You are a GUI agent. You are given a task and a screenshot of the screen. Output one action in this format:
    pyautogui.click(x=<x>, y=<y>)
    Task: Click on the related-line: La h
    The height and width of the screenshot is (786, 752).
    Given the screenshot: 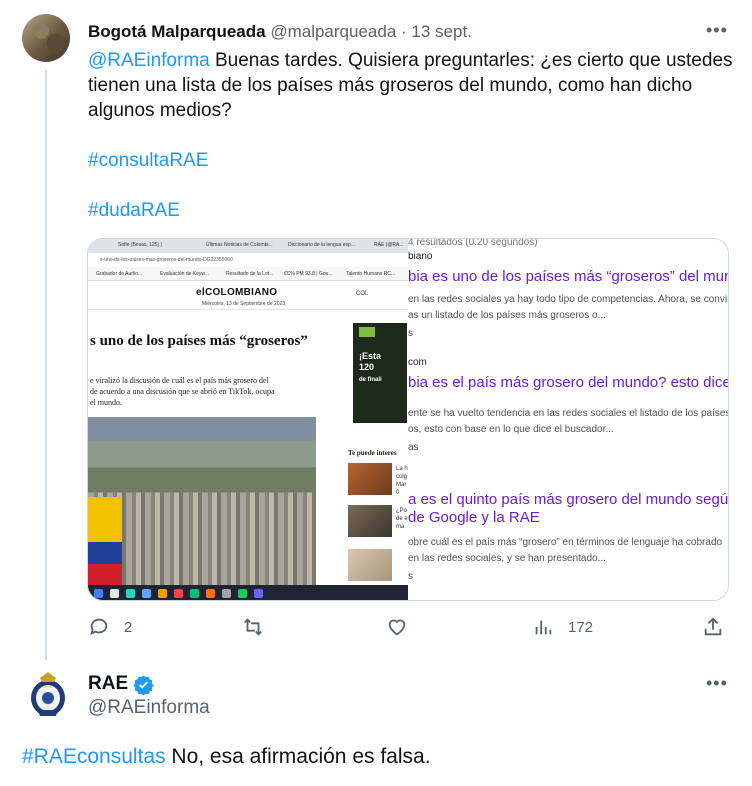 What is the action you would take?
    pyautogui.click(x=402, y=469)
    